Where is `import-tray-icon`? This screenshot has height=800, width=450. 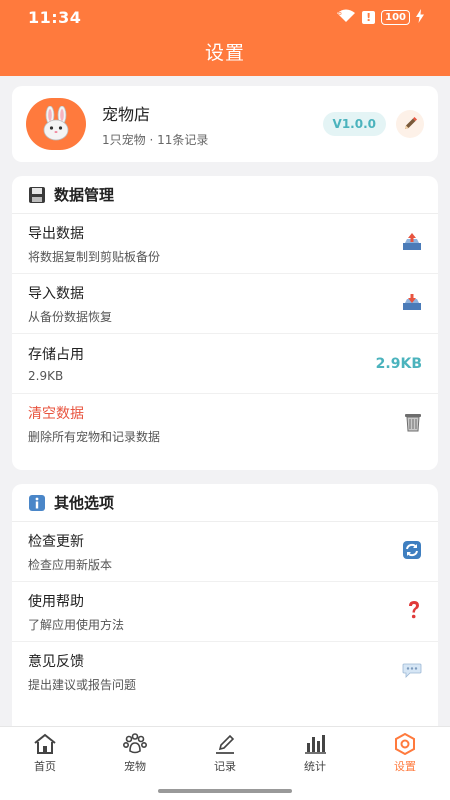 import-tray-icon is located at coordinates (412, 304).